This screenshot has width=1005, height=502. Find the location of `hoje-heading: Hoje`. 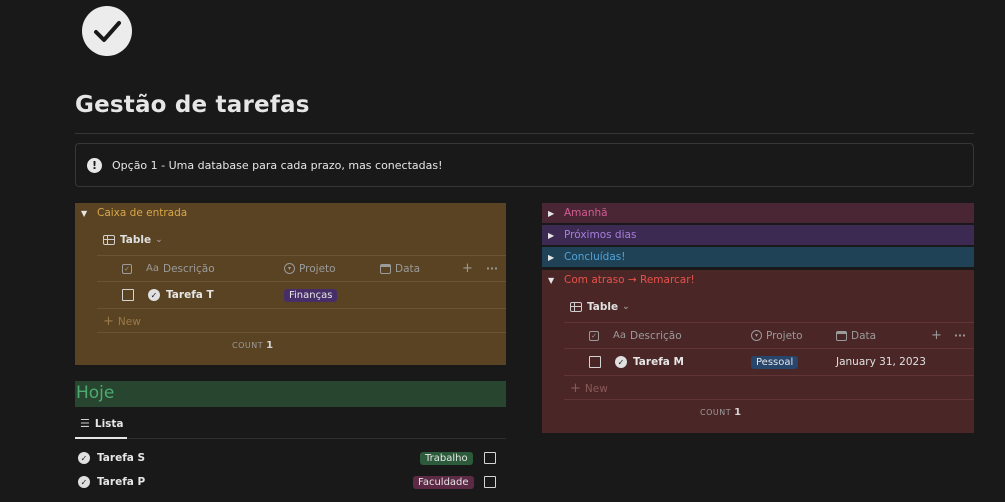

hoje-heading: Hoje is located at coordinates (95, 393).